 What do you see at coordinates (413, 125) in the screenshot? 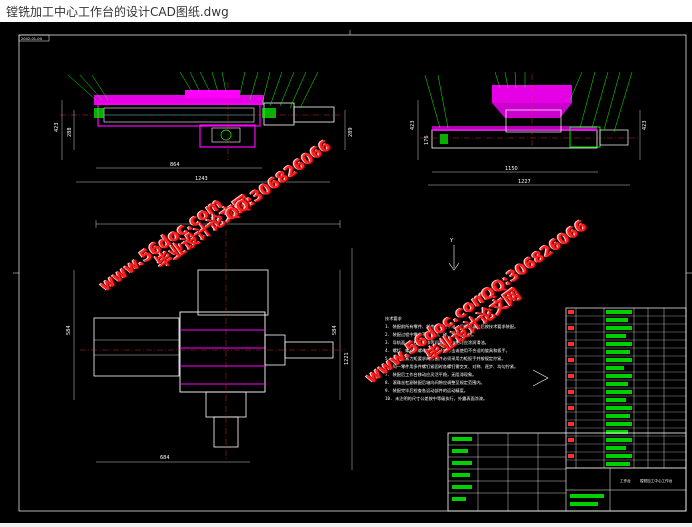
I see `dim-side-h1: 423` at bounding box center [413, 125].